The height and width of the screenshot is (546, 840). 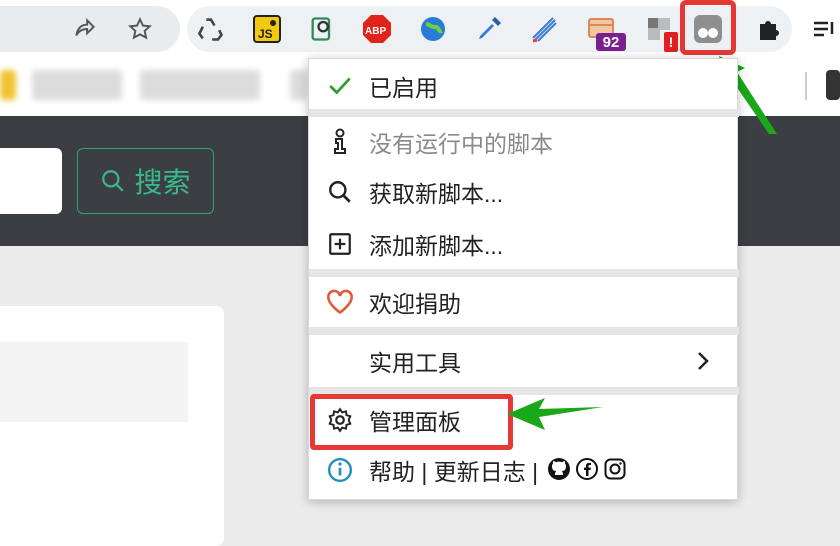 What do you see at coordinates (806, 86) in the screenshot?
I see `bookmarks-divider` at bounding box center [806, 86].